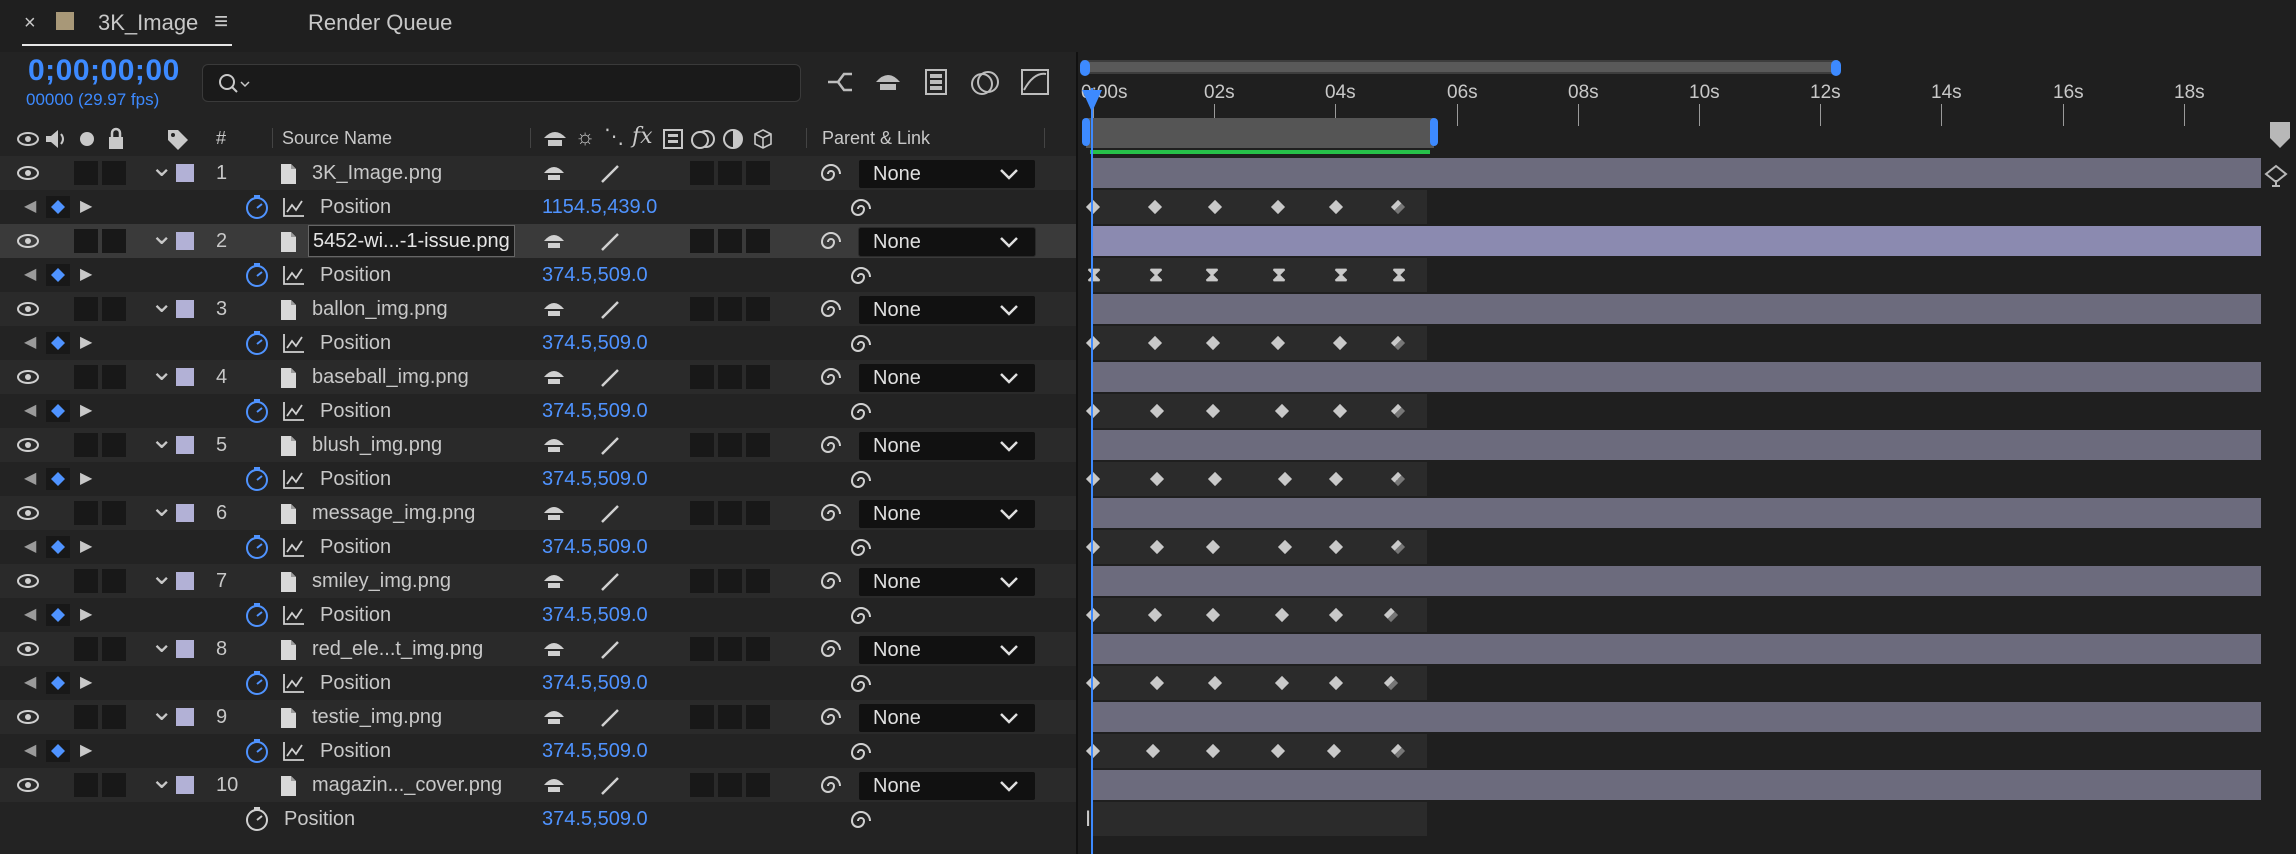 This screenshot has width=2296, height=854. I want to click on layer-source-name: smiley_img.png, so click(381, 581).